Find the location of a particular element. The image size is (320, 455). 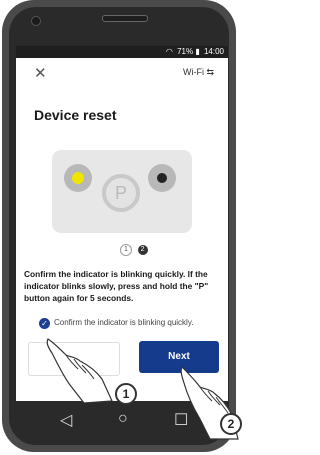

home-nav-icon: ○ is located at coordinates (123, 419).